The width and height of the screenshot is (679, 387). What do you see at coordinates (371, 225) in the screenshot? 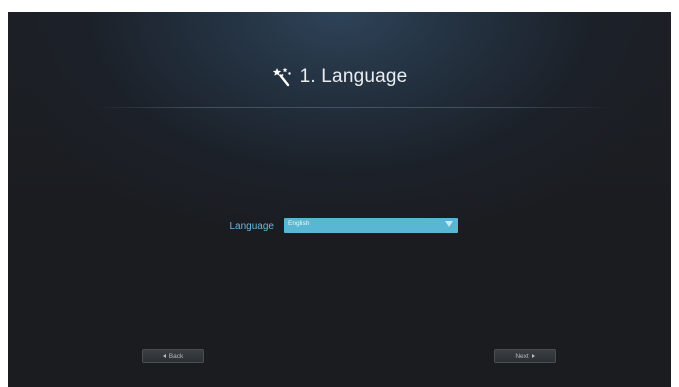
I see `language-select: English` at bounding box center [371, 225].